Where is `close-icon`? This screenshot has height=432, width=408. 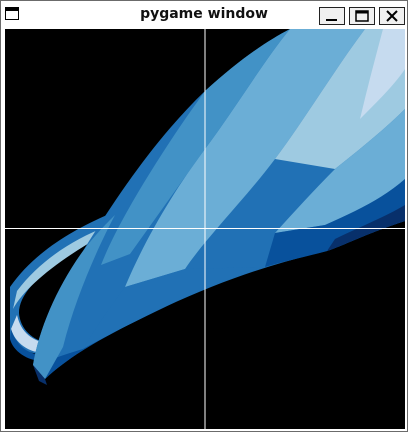 close-icon is located at coordinates (392, 16).